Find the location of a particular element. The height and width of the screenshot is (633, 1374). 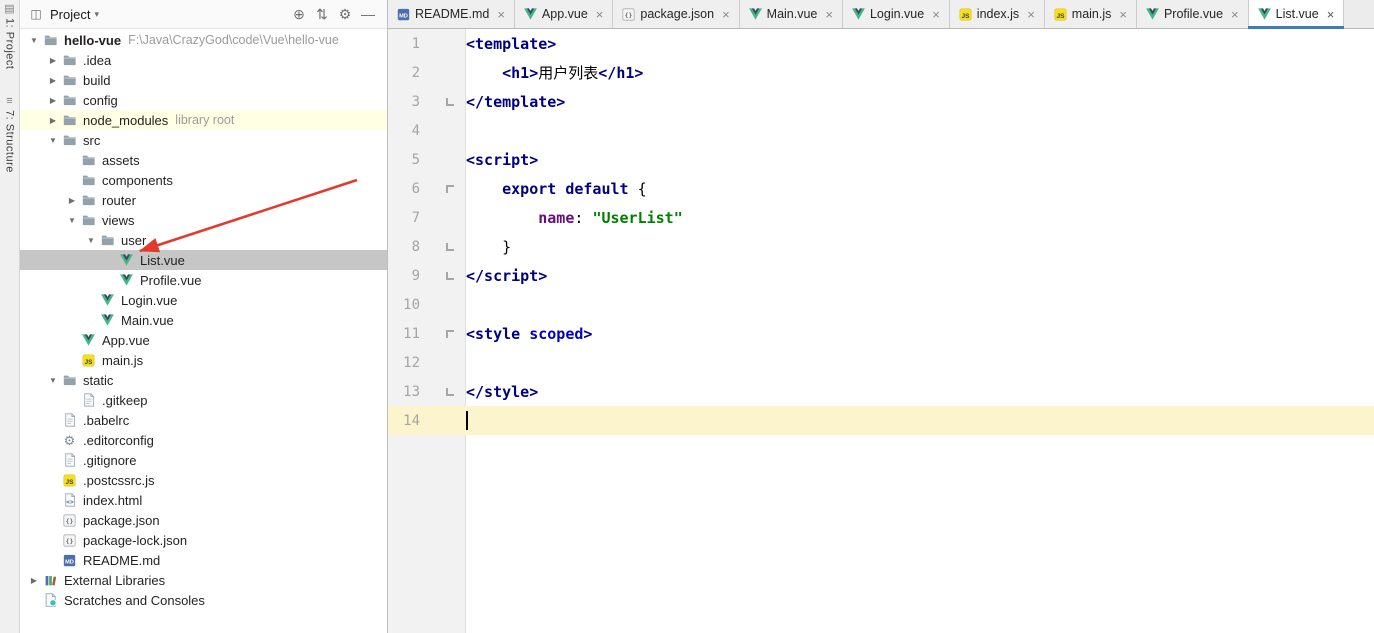

tree-item-index-html: <> index.html is located at coordinates (203, 500).